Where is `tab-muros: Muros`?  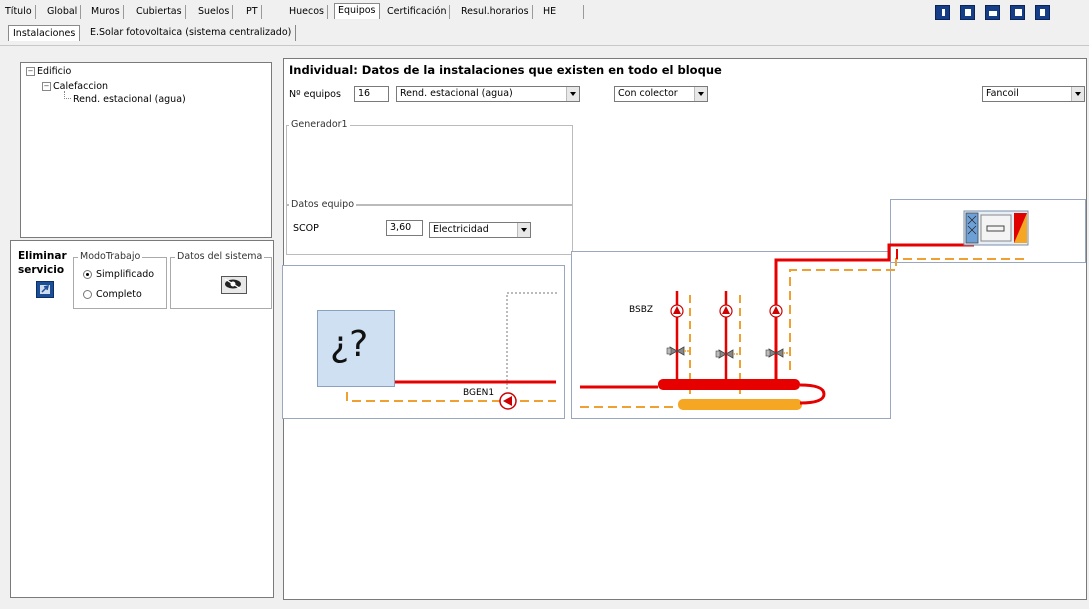
tab-muros: Muros is located at coordinates (106, 12).